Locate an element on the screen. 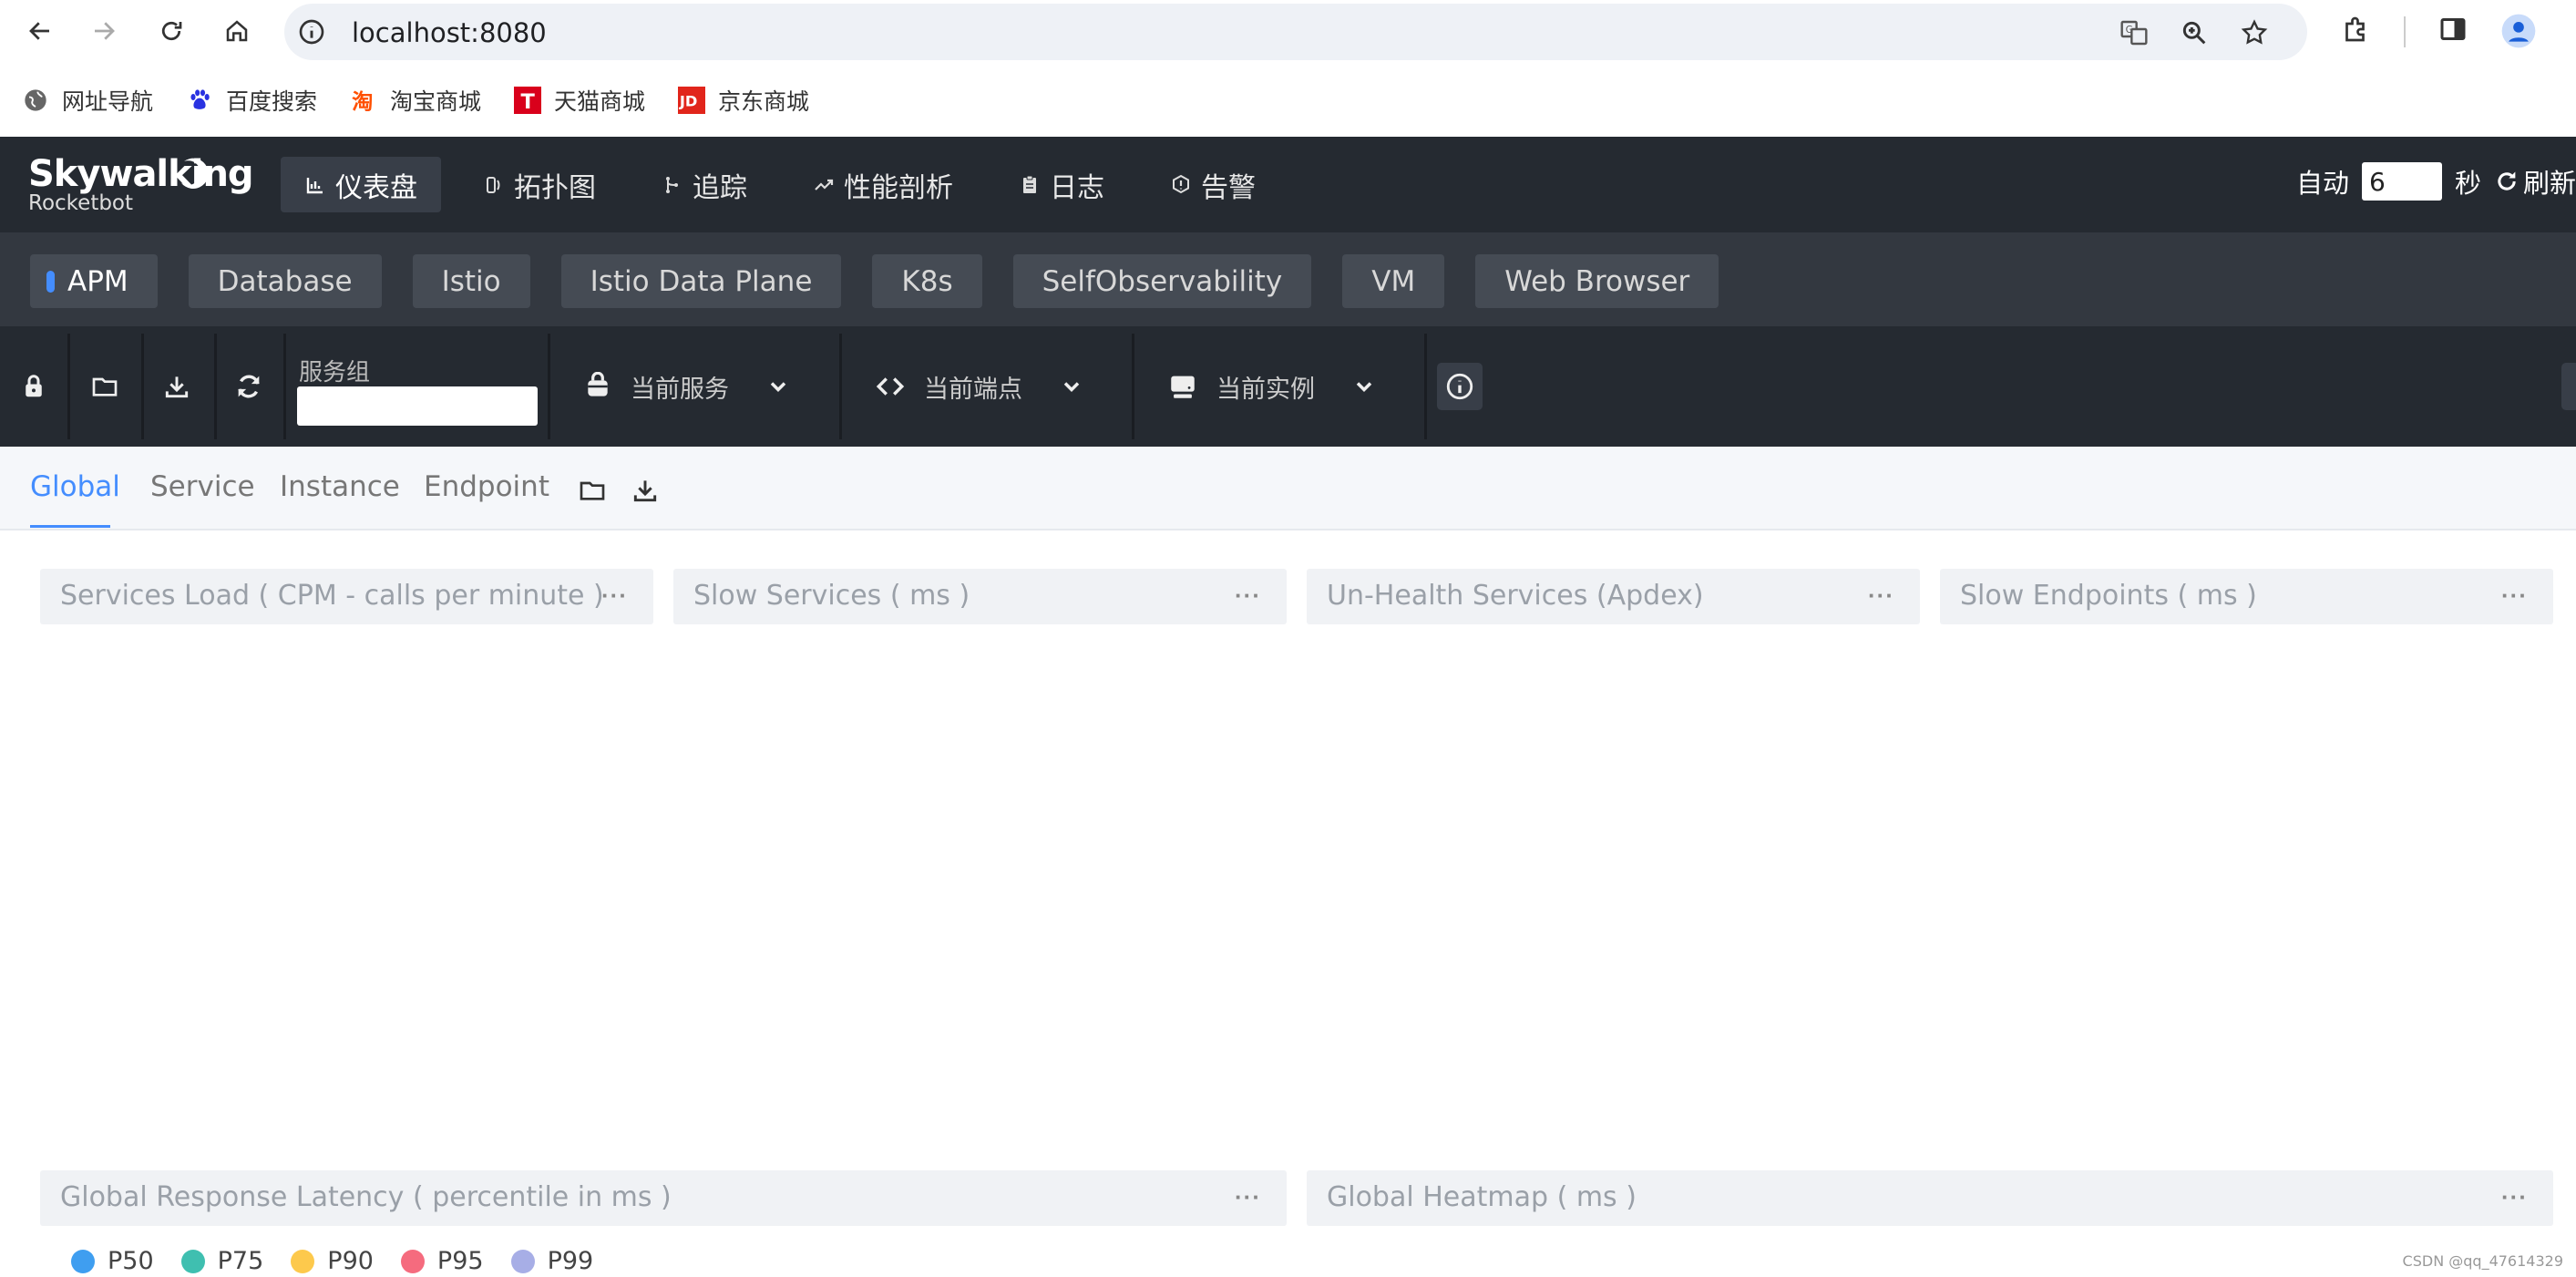  bookmark-item: T 天猫商城 is located at coordinates (579, 100).